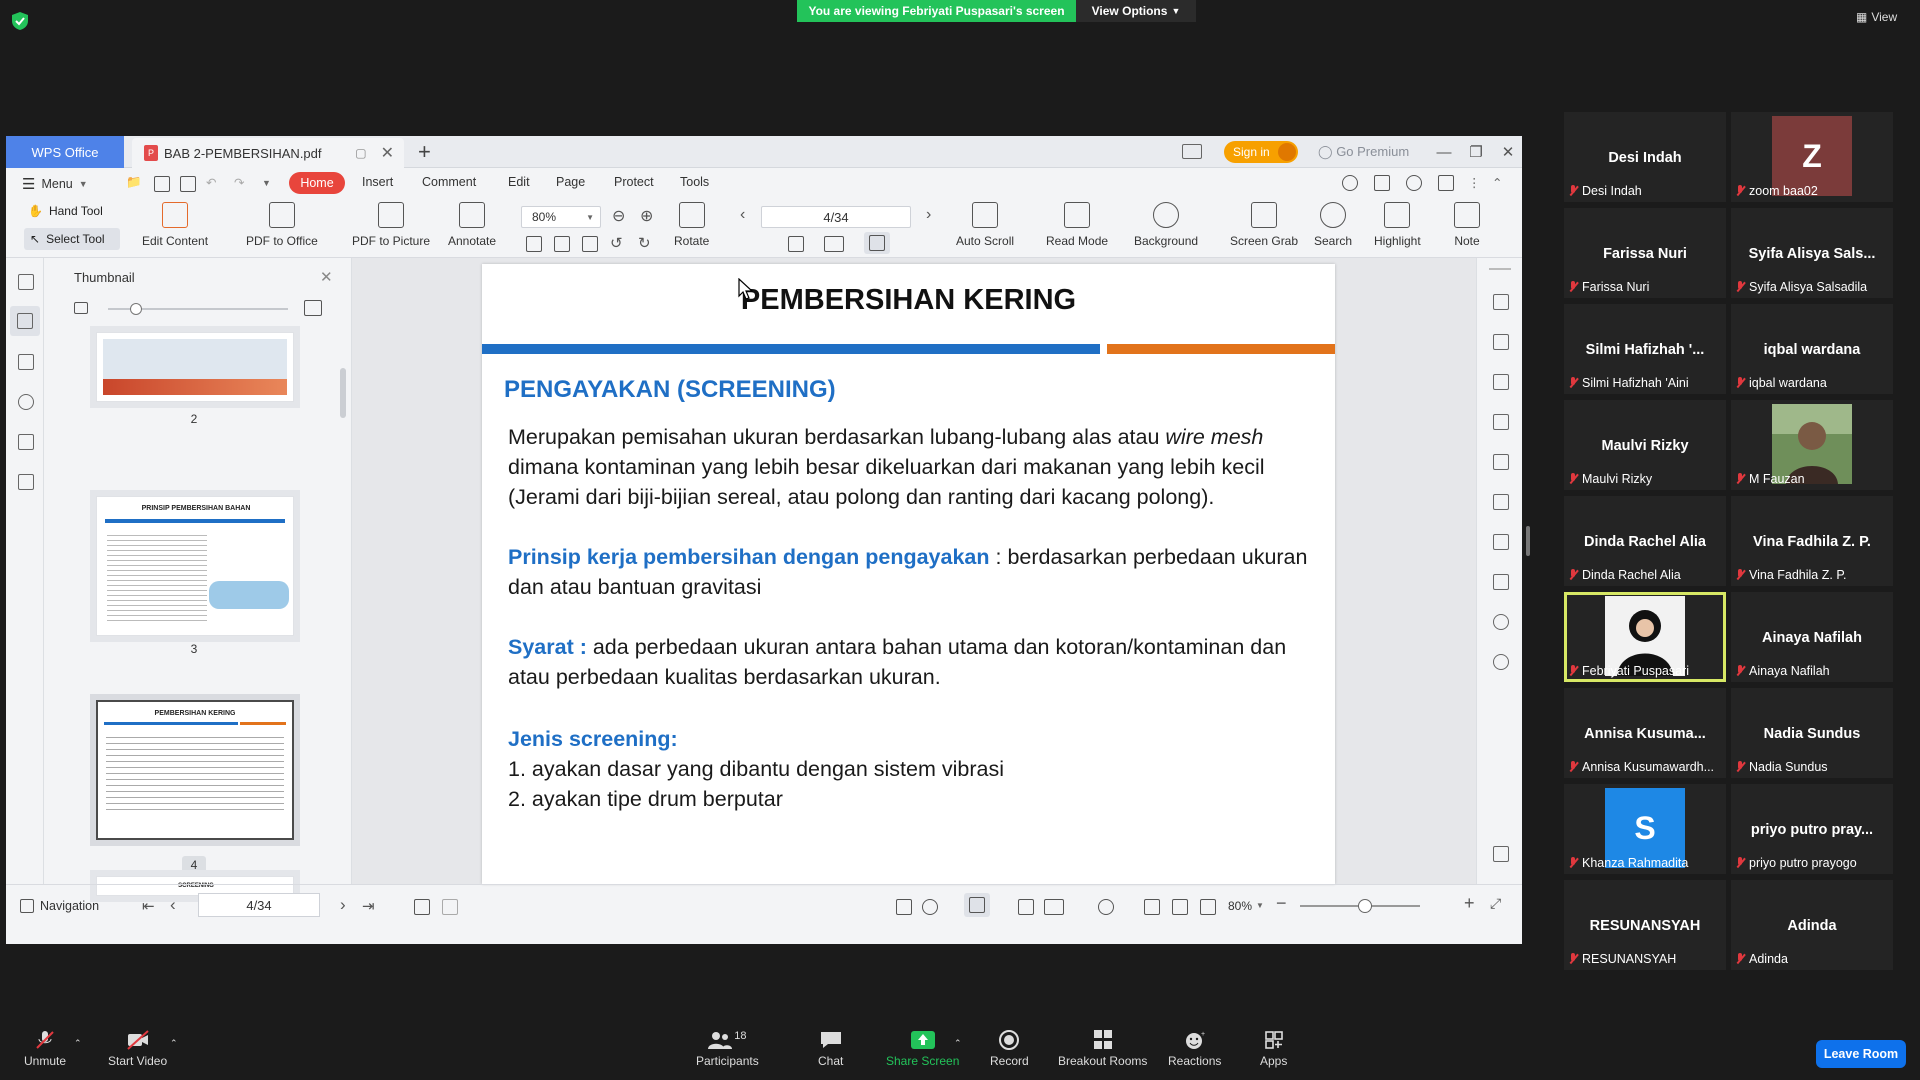  Describe the element at coordinates (958, 1043) in the screenshot. I see `share-options-icon: ⌃` at that location.